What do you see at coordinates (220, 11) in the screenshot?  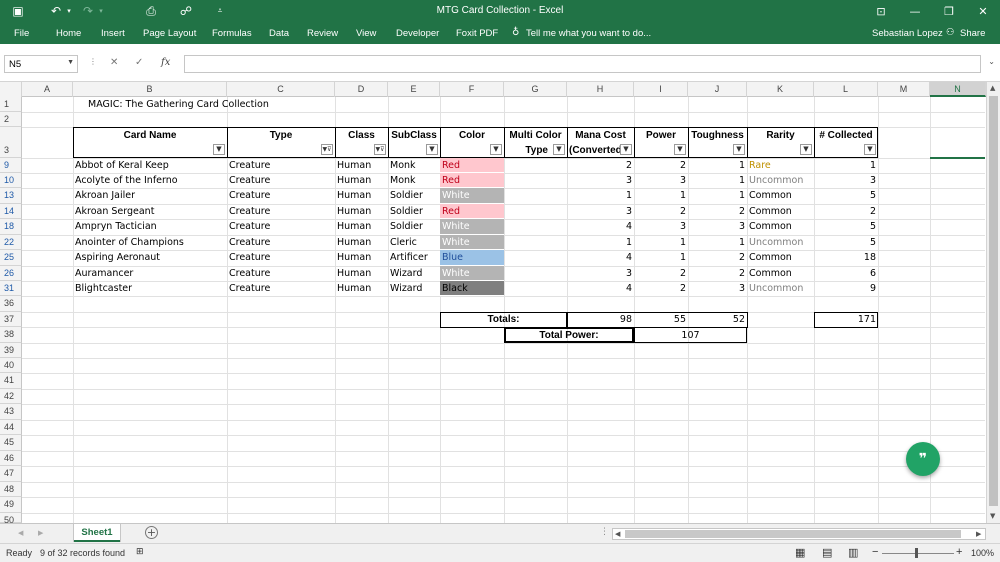 I see `customize-toolbar-icon: ⩡` at bounding box center [220, 11].